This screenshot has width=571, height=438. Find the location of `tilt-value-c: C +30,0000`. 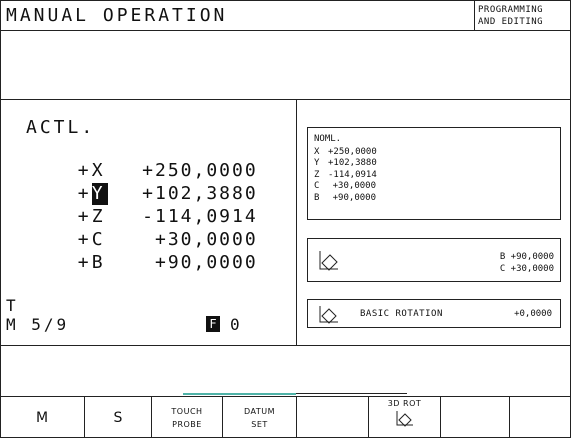

tilt-value-c: C +30,0000 is located at coordinates (526, 269).